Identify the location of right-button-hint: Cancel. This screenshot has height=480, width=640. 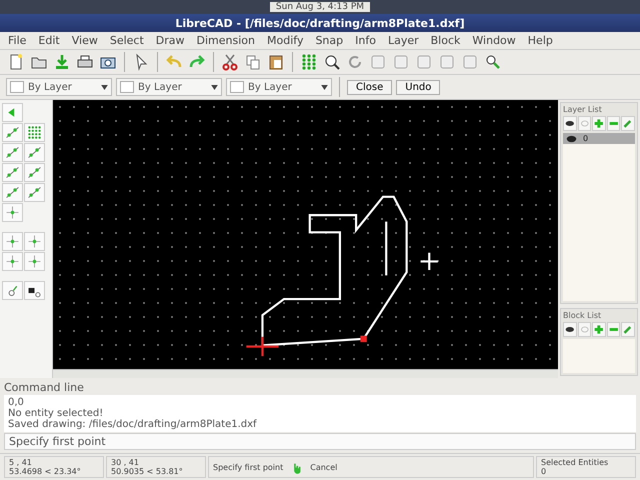
(324, 467).